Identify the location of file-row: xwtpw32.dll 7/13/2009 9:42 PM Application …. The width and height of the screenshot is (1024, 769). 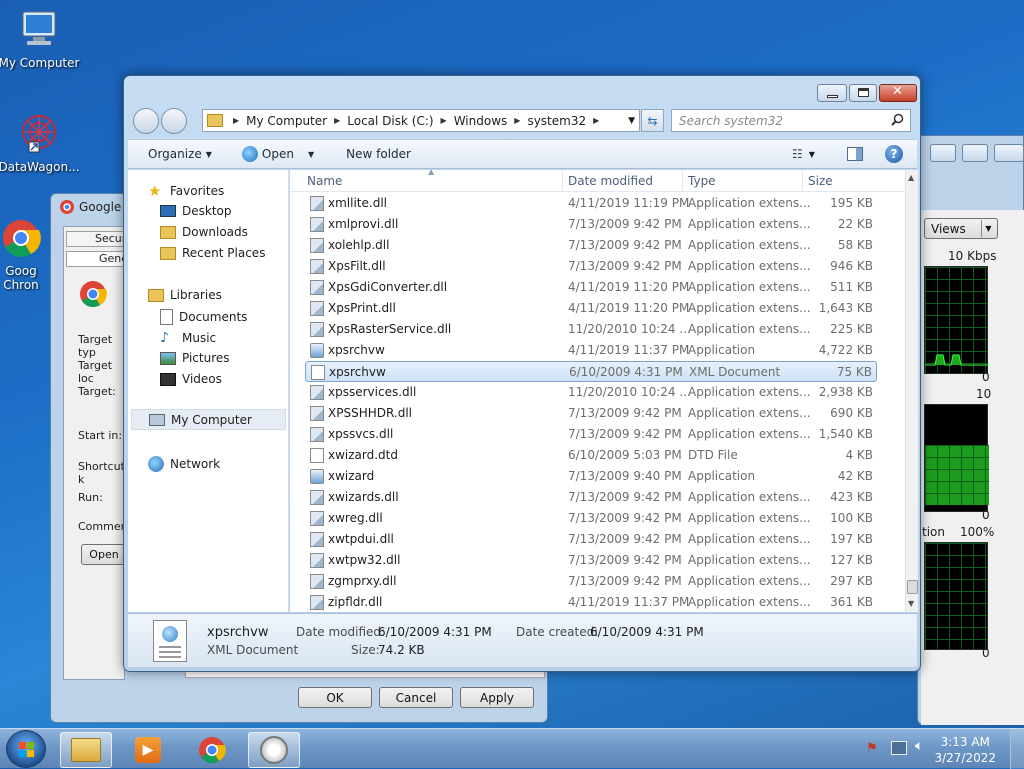
(591, 560).